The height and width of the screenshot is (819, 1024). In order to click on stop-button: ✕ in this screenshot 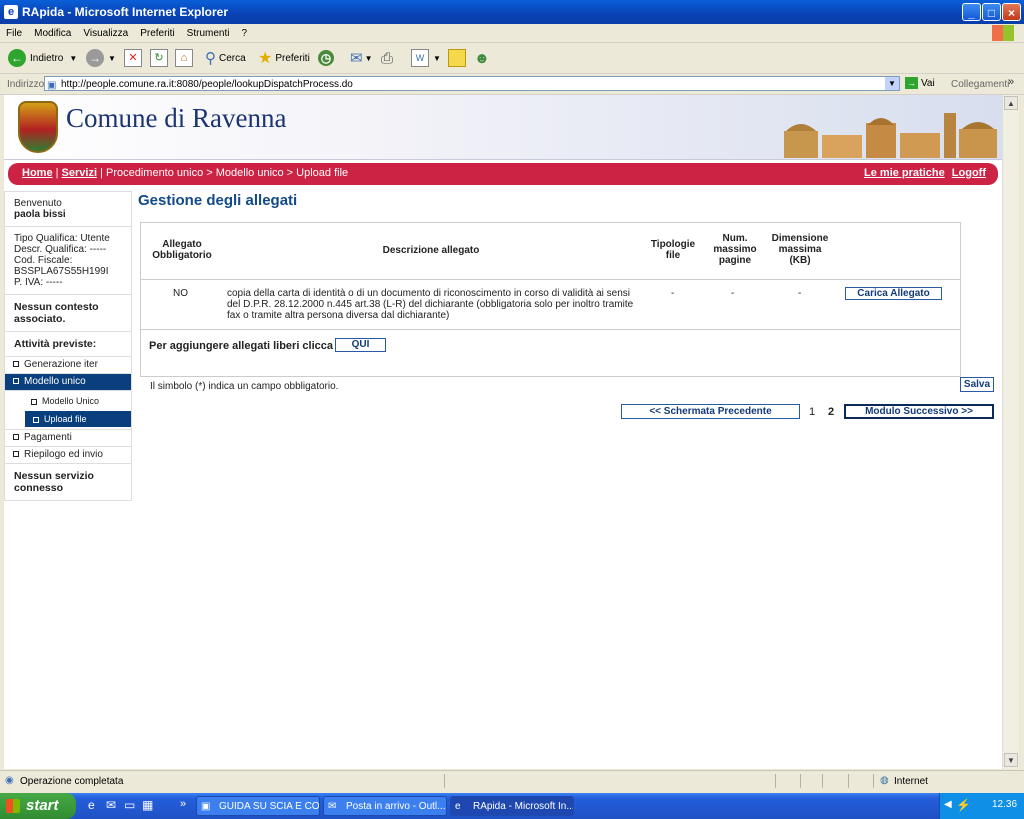, I will do `click(133, 58)`.